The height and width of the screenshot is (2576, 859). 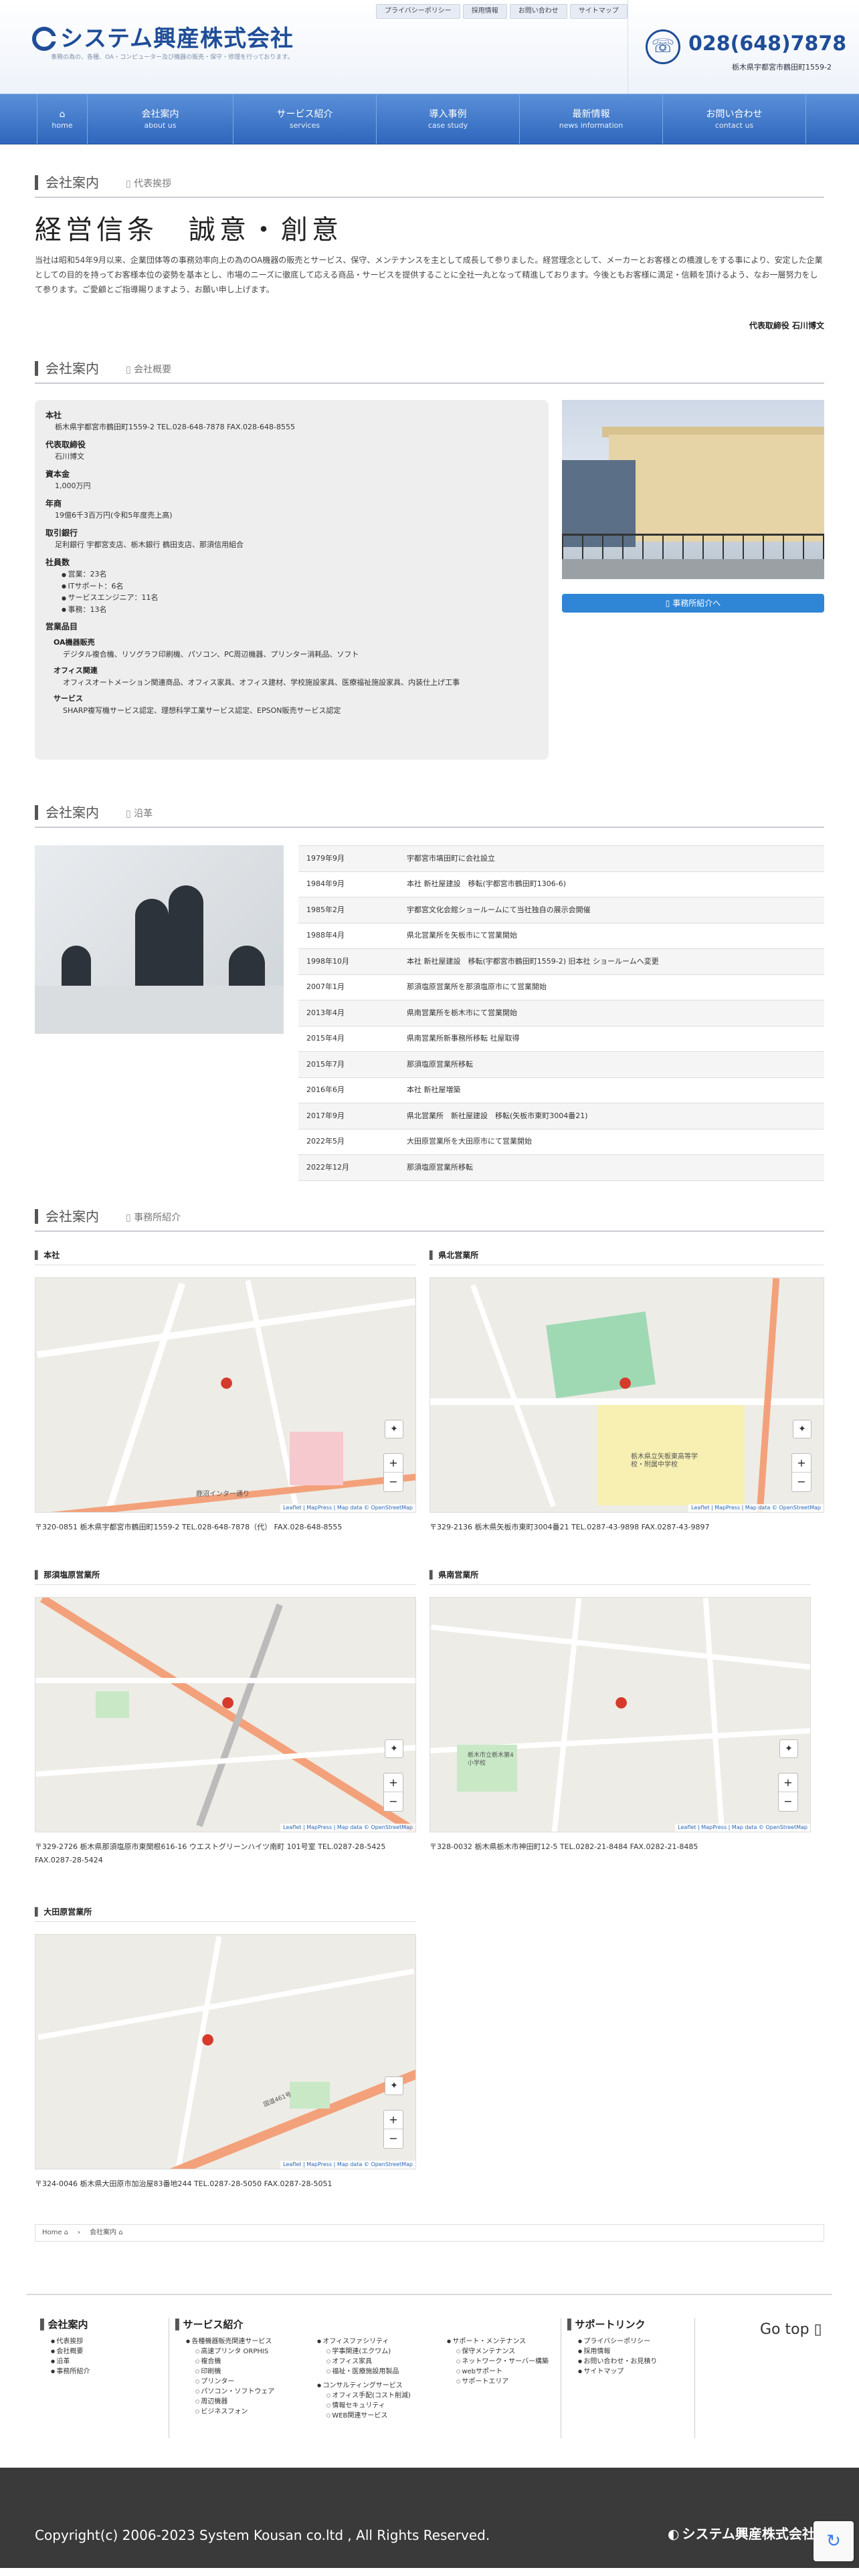 I want to click on footer-link: 沿革, so click(x=63, y=2361).